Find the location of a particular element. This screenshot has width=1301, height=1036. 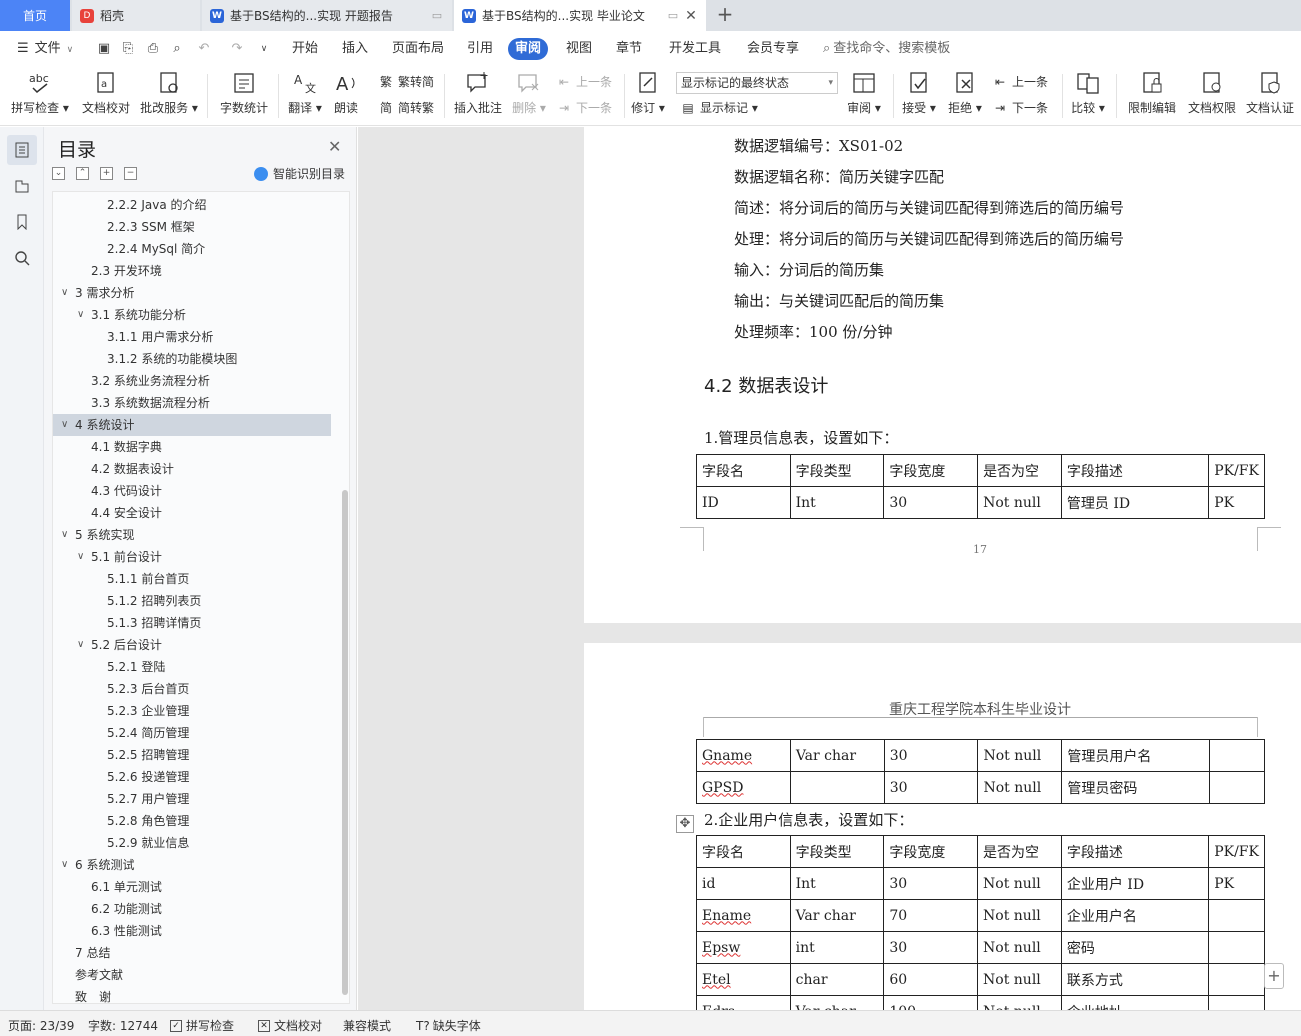

chapter-nav-icon is located at coordinates (22, 186).